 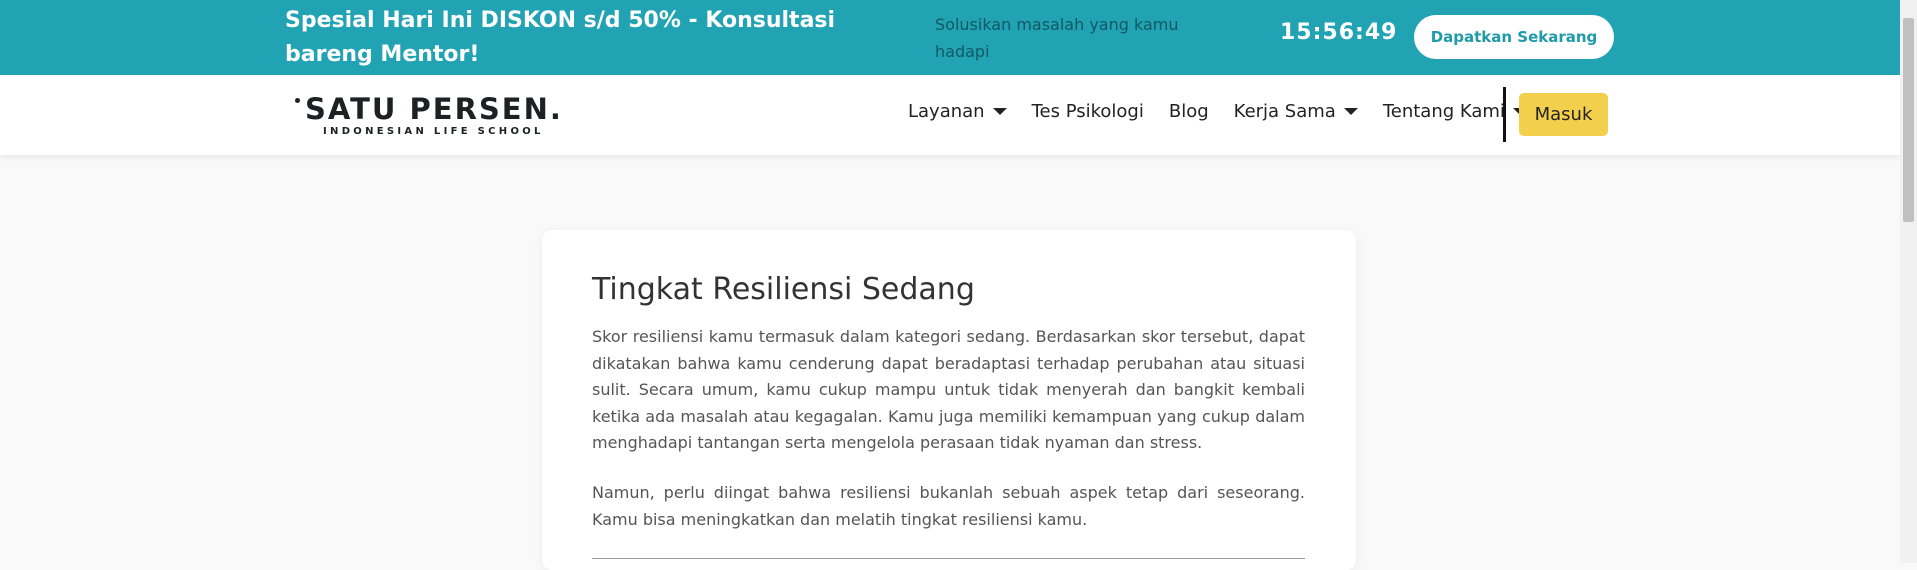 I want to click on scrollbar-thumb, so click(x=1908, y=120).